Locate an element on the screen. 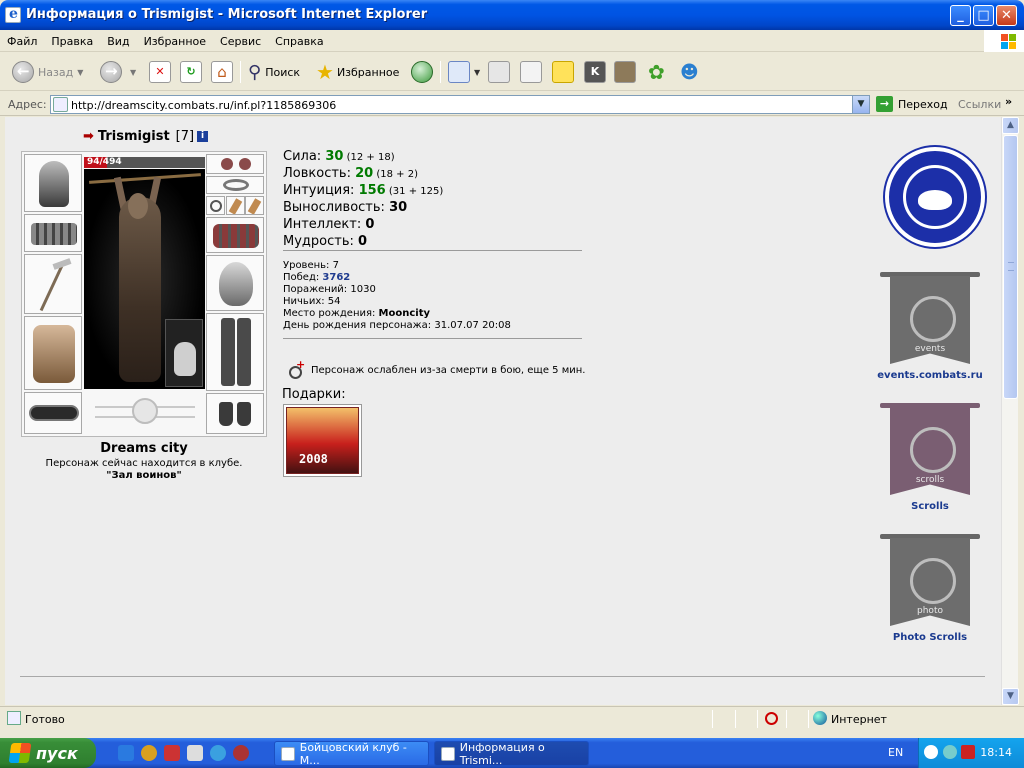  tray-flower-icon is located at coordinates (950, 752).